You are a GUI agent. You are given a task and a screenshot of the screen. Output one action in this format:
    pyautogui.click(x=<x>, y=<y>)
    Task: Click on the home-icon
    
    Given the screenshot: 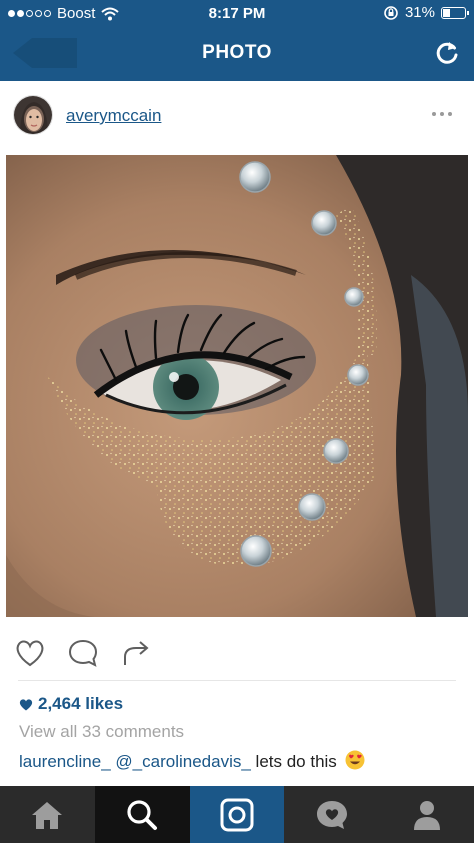 What is the action you would take?
    pyautogui.click(x=47, y=815)
    